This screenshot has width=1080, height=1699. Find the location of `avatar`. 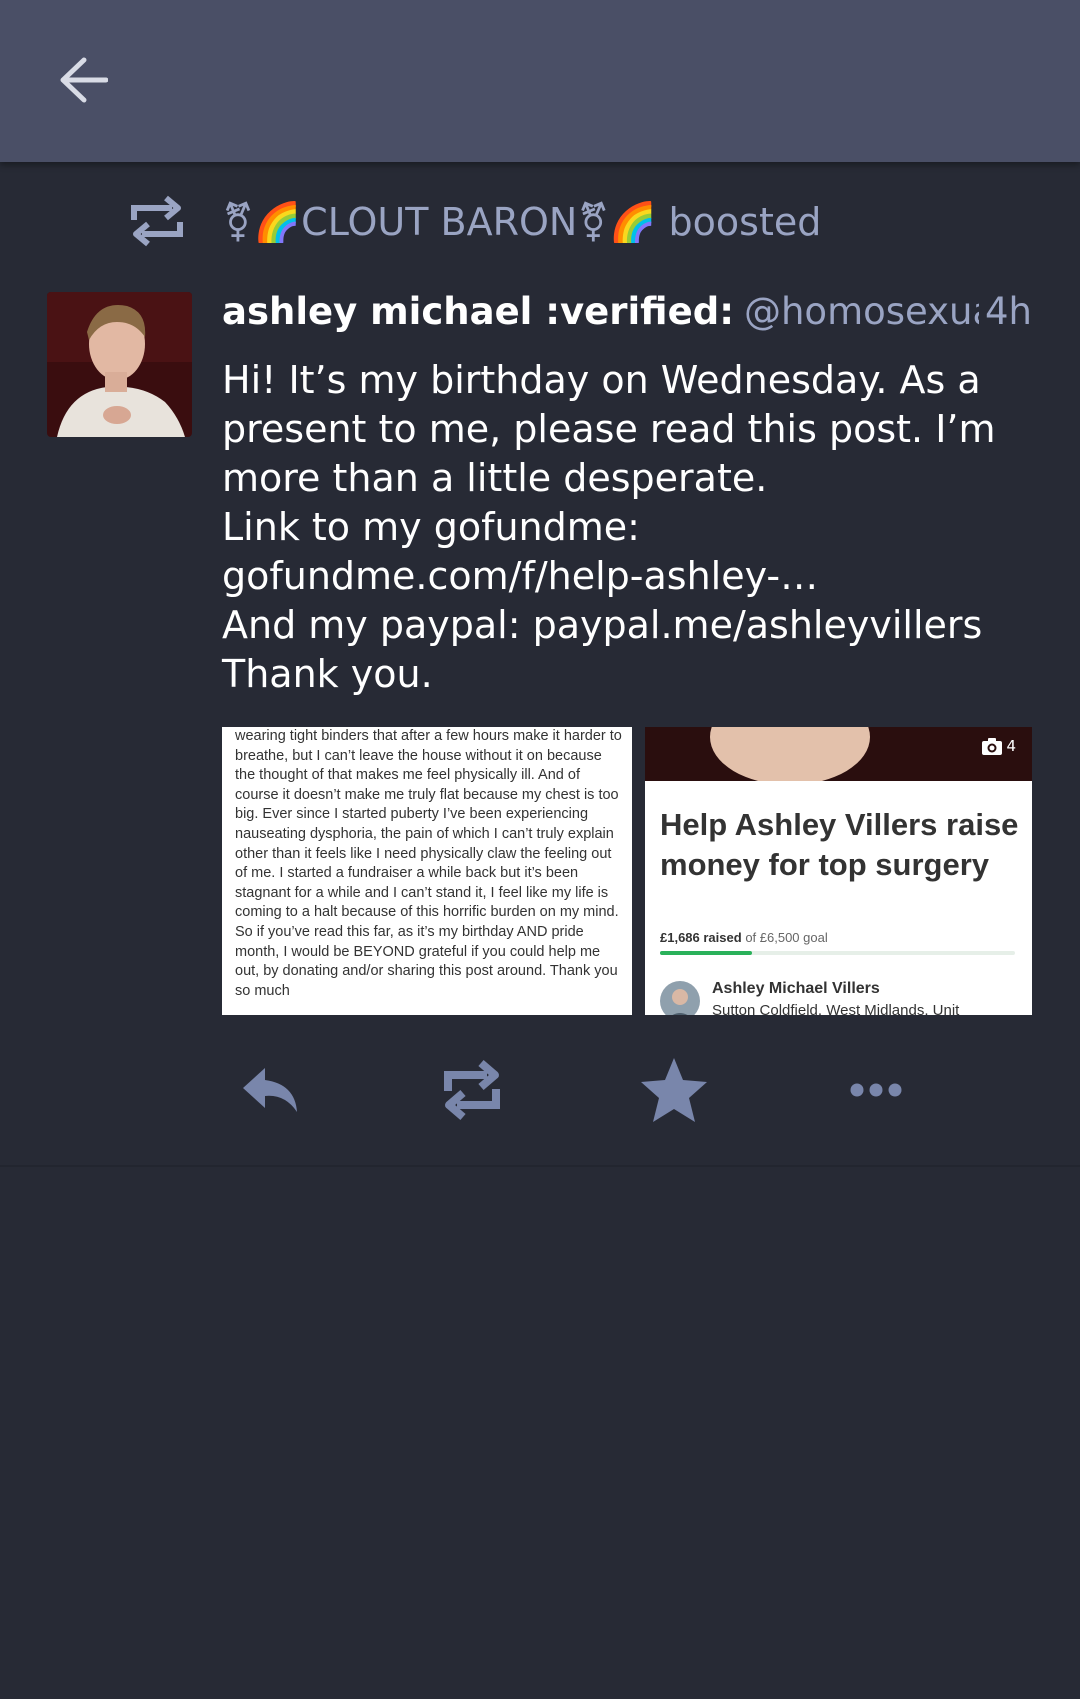

avatar is located at coordinates (119, 364).